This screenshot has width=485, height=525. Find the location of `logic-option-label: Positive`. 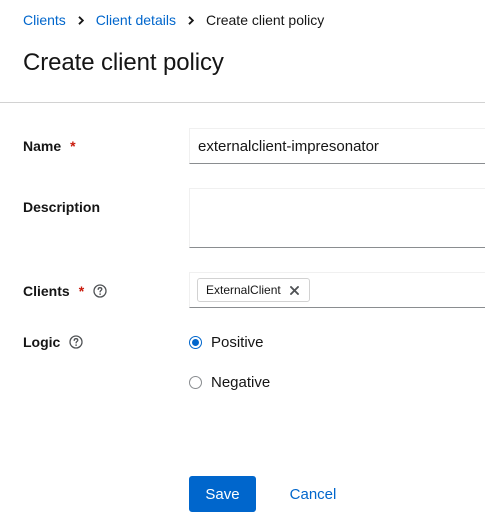

logic-option-label: Positive is located at coordinates (237, 342).